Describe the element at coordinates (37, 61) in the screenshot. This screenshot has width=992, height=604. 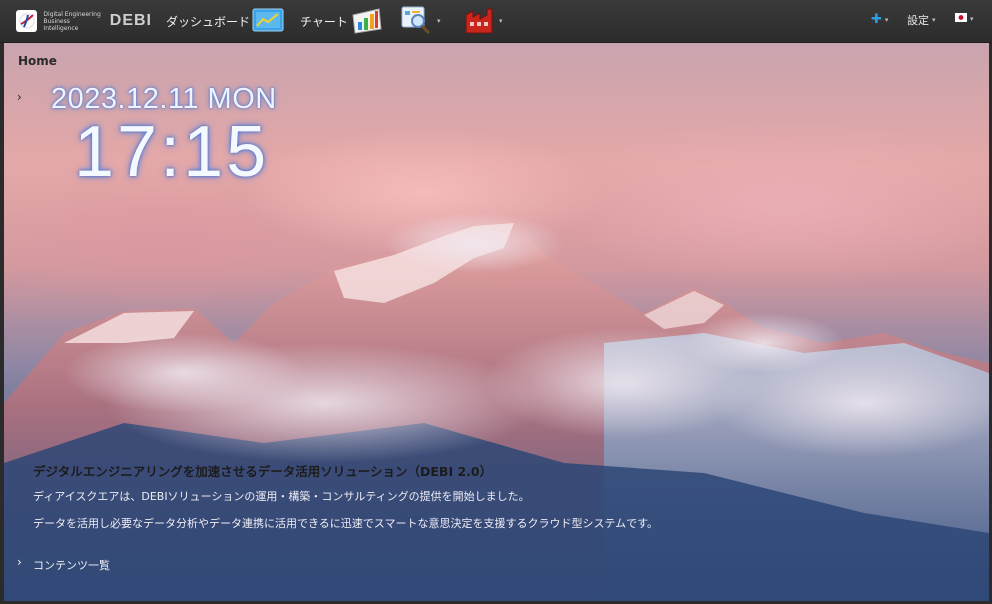
I see `breadcrumb: Home` at that location.